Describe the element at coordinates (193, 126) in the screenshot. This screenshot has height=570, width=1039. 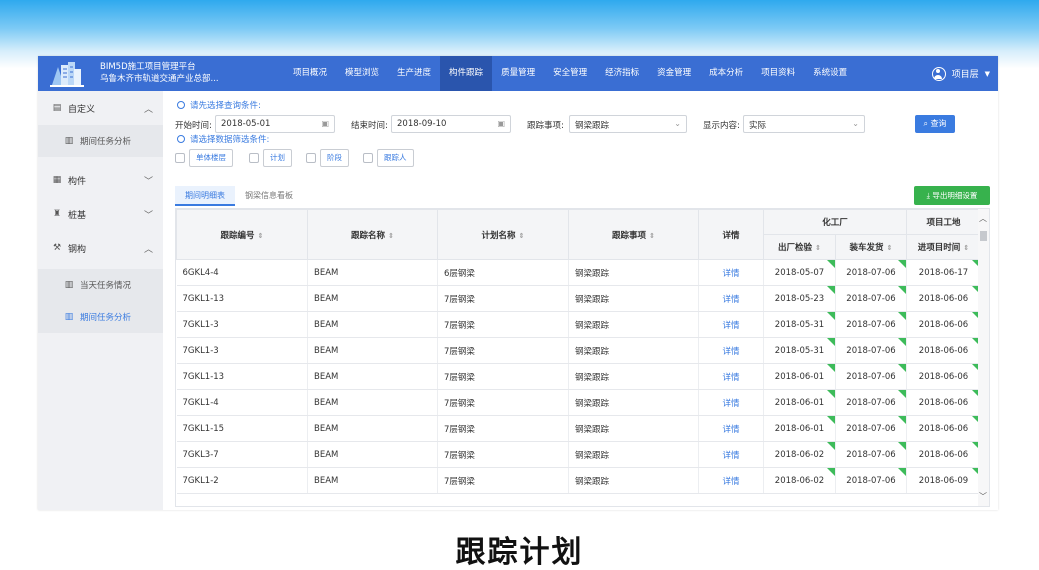
I see `start-time-label: 开始时间:` at that location.